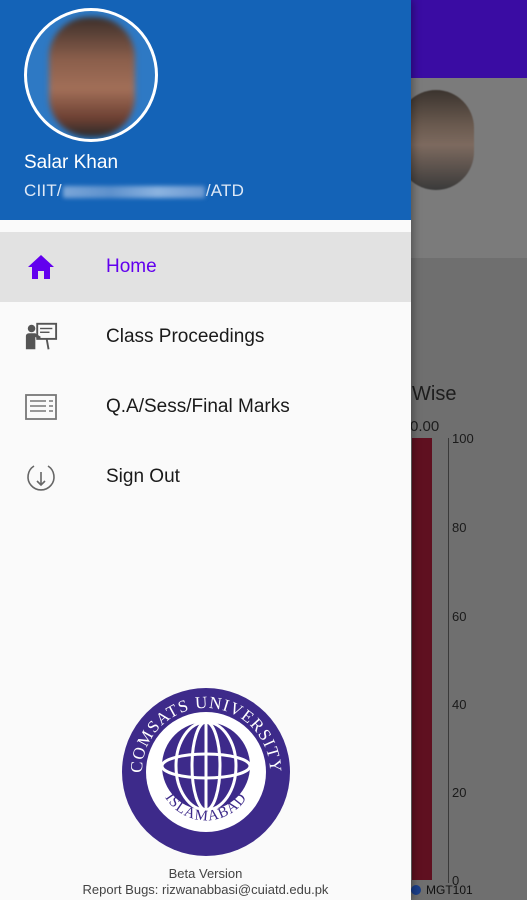 The width and height of the screenshot is (527, 900). Describe the element at coordinates (448, 660) in the screenshot. I see `background-y-axis` at that location.